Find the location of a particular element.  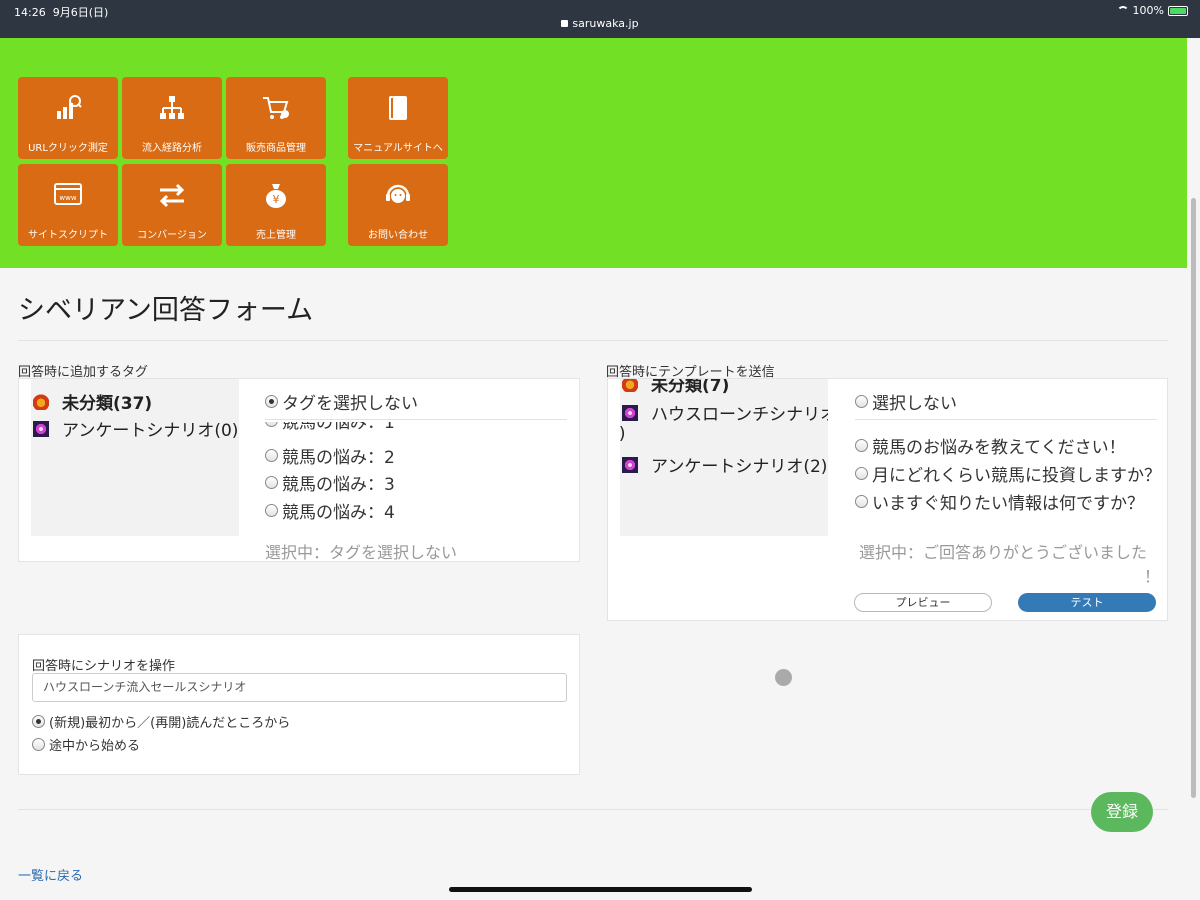

tree-item-survey-scenario: アンケートシナリオ(0) is located at coordinates (135, 428).